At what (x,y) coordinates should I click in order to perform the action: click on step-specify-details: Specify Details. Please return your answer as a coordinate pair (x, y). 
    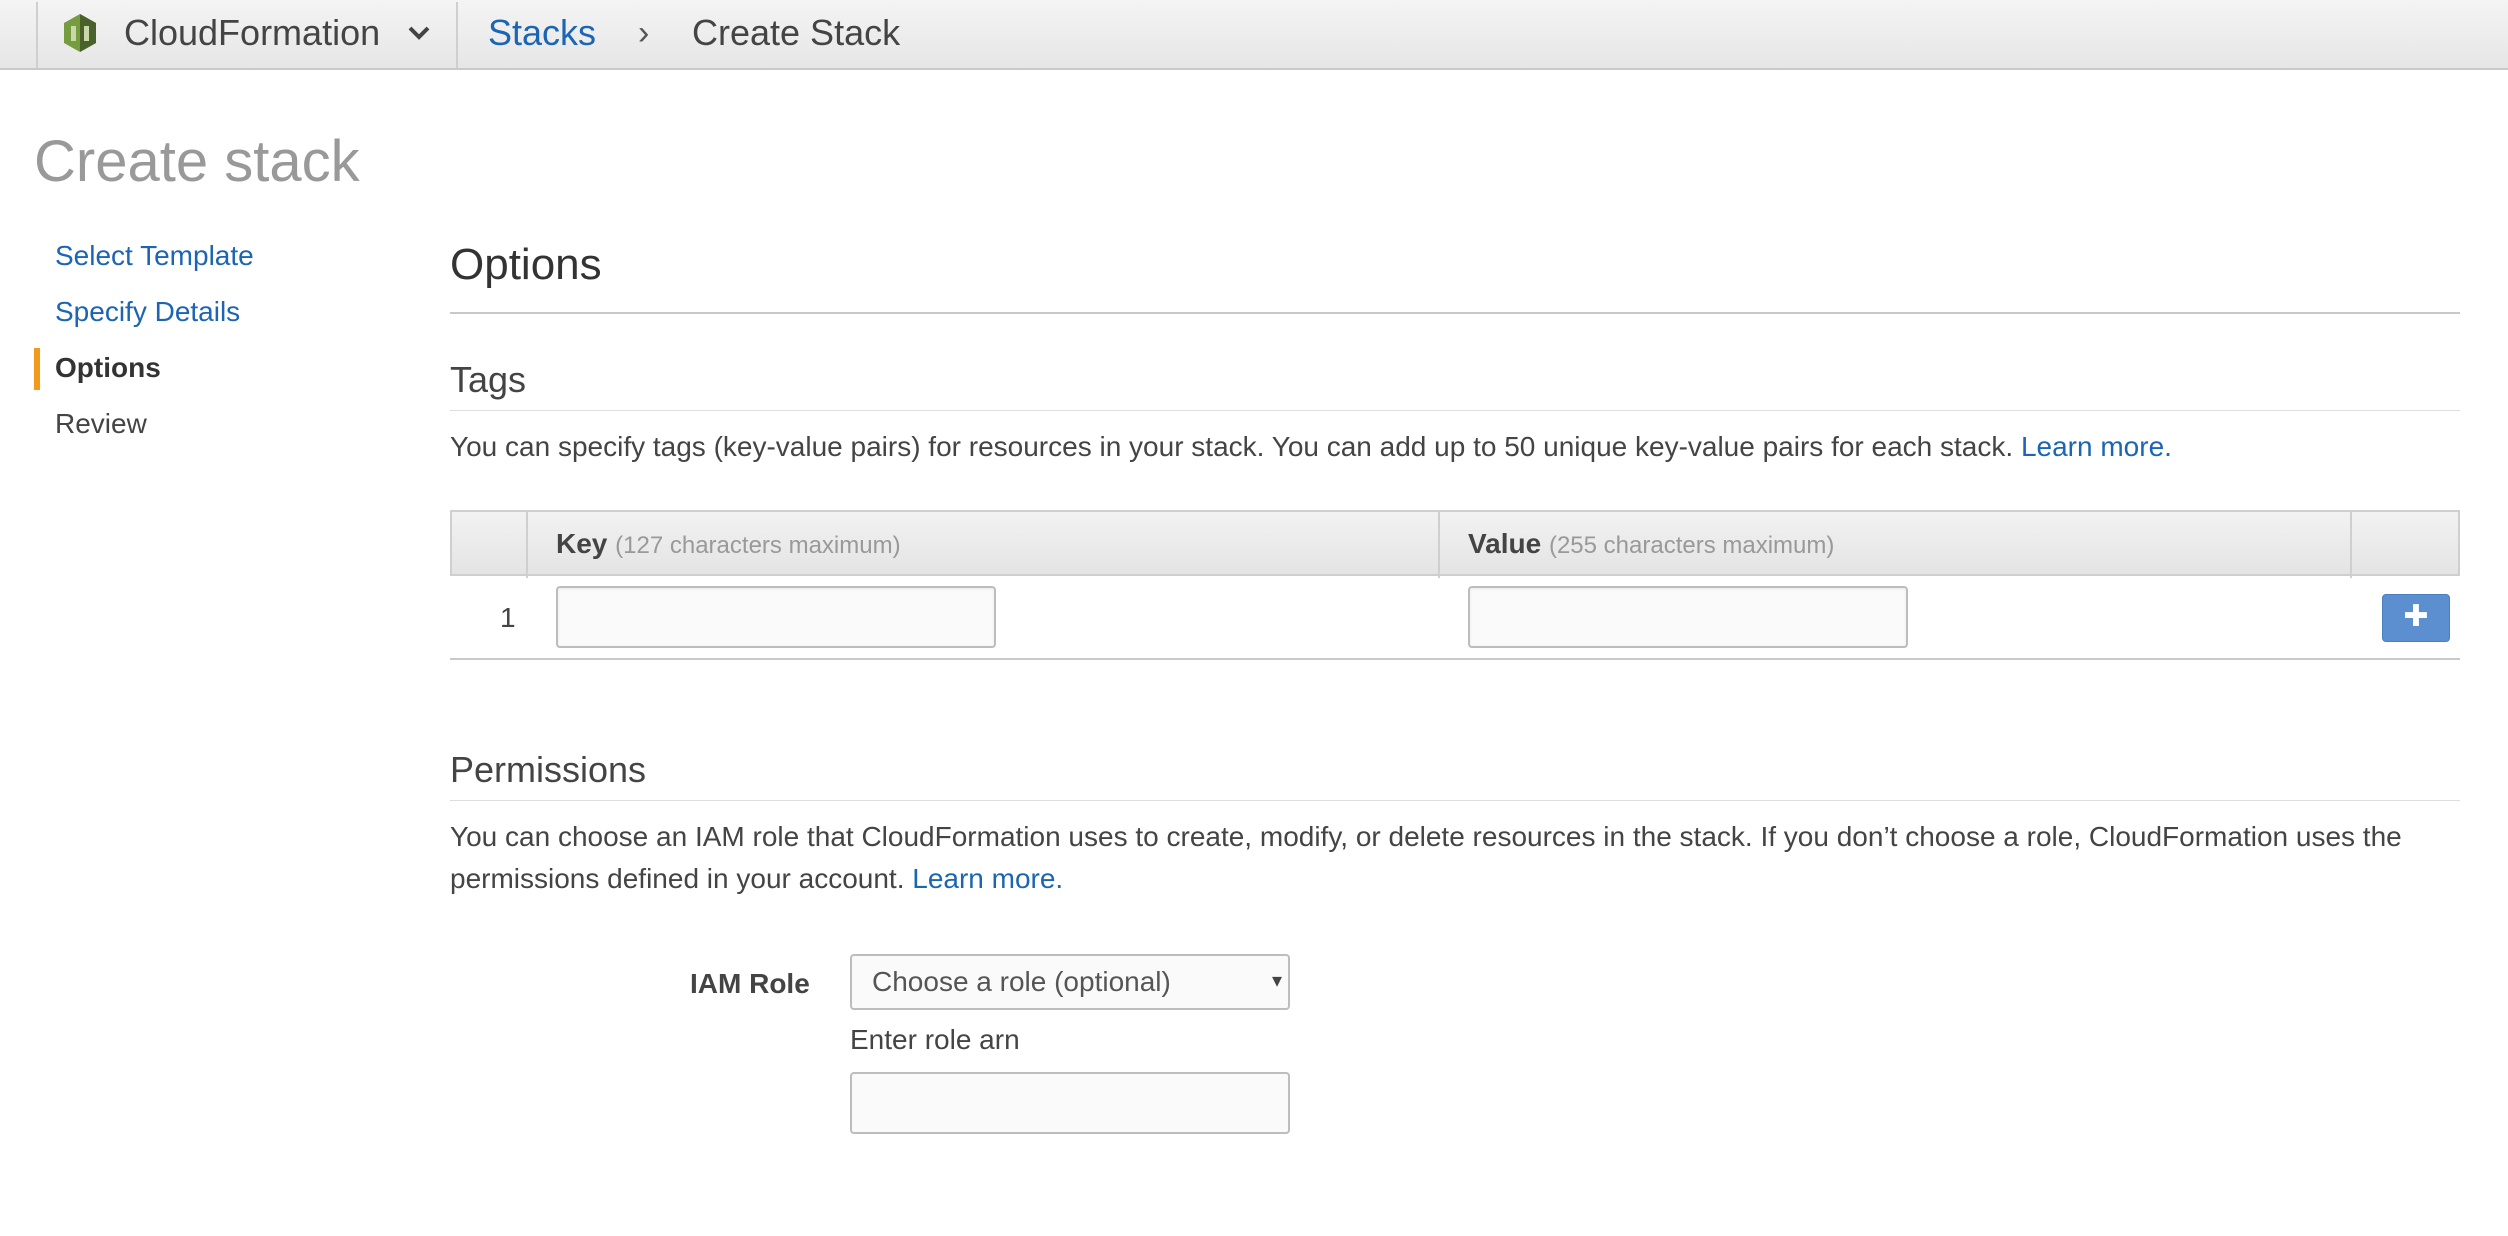
    Looking at the image, I should click on (204, 316).